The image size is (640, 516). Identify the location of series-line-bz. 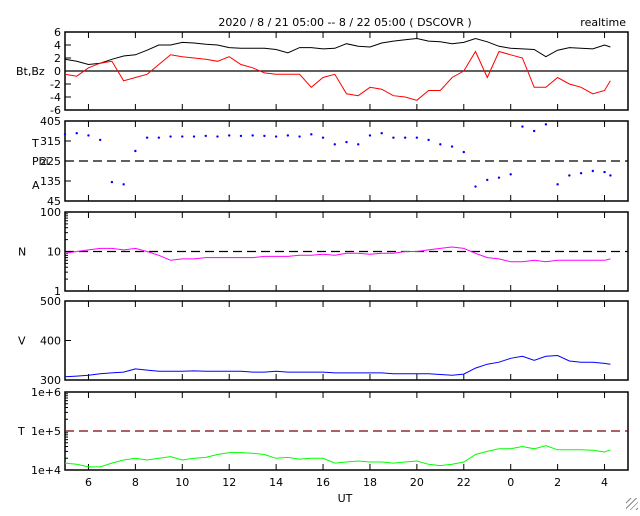
(337, 75).